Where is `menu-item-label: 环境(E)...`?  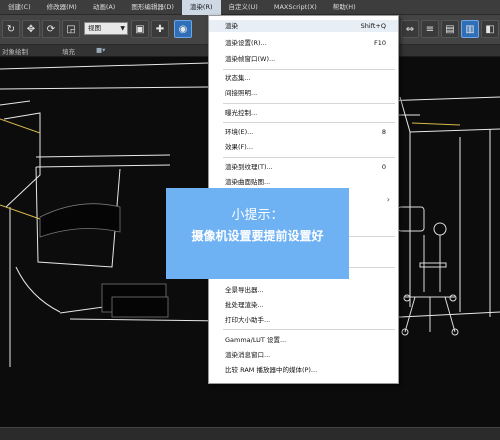 menu-item-label: 环境(E)... is located at coordinates (239, 132).